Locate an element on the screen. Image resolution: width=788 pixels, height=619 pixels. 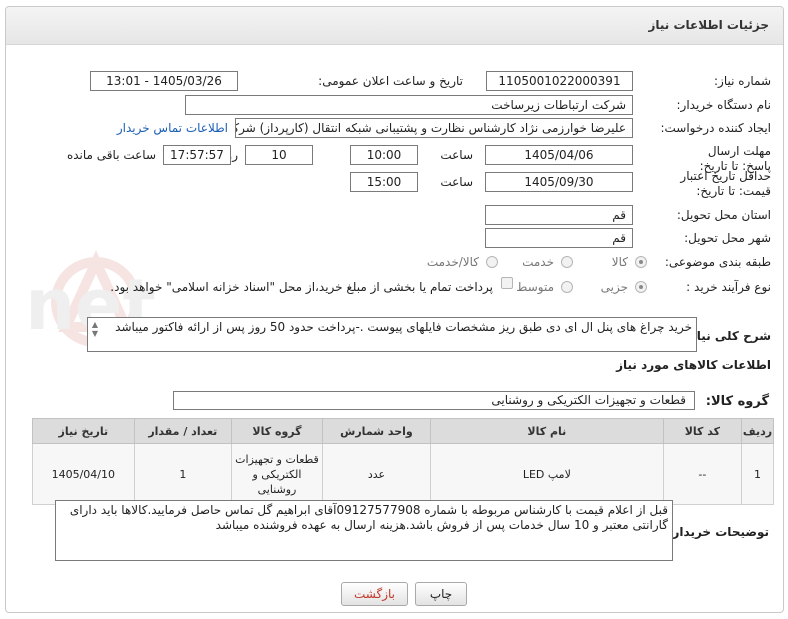
price-validity-label: حداقل تاریخ اعتبار قیمت: تا تاریخ: is located at coordinates (725, 183).